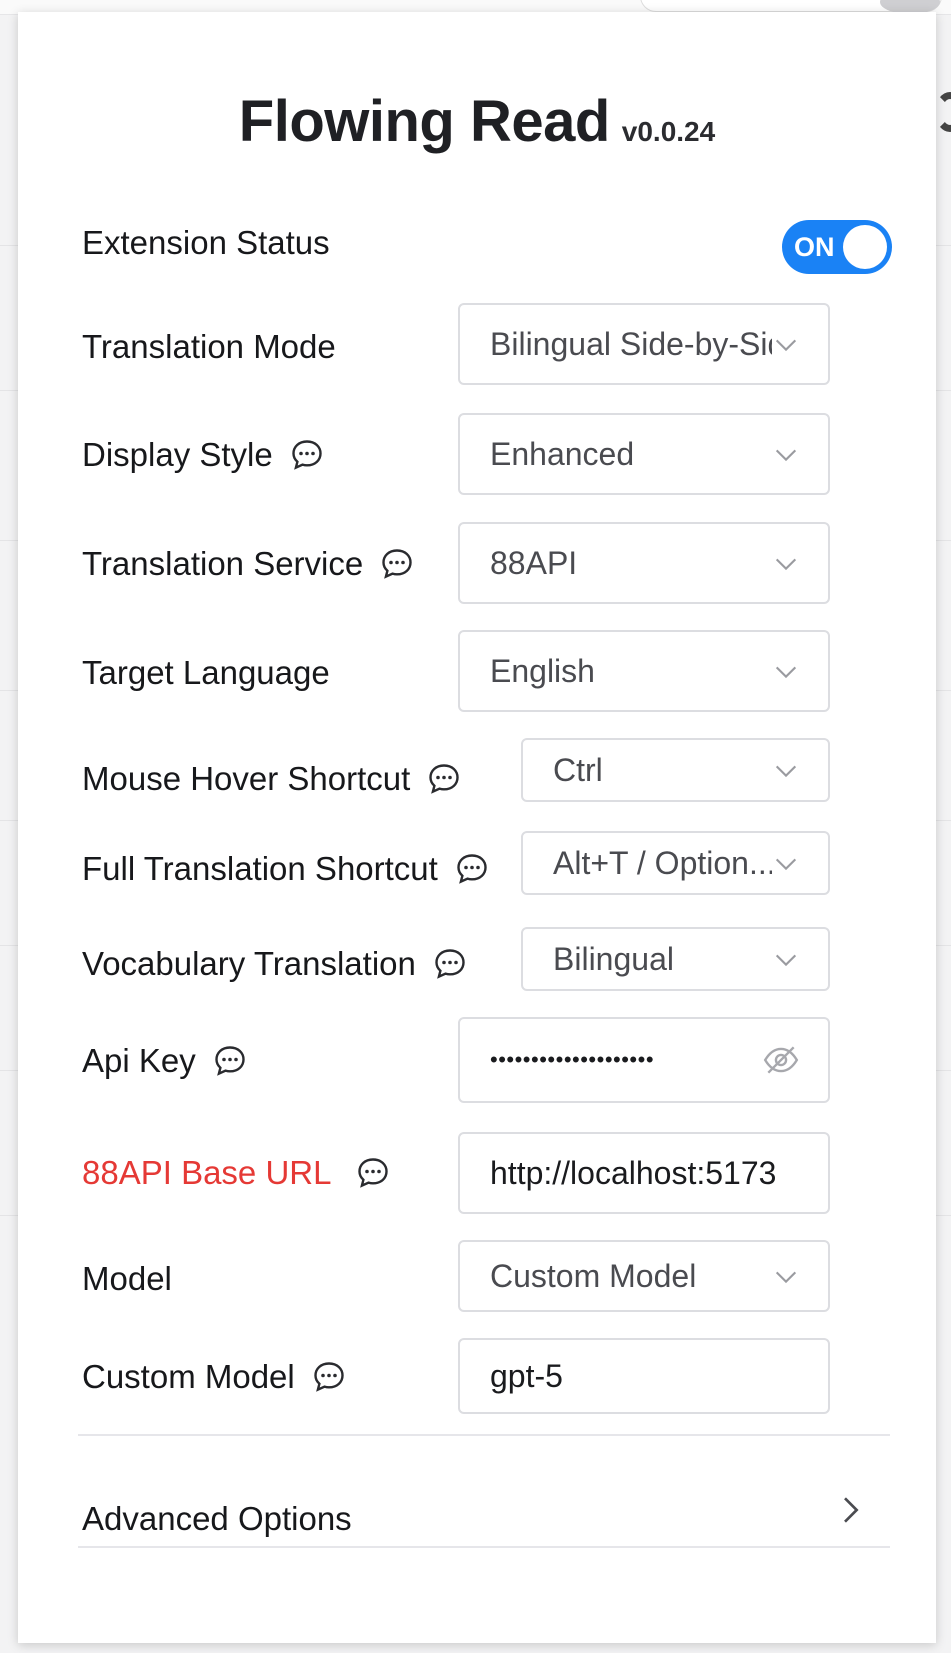 The height and width of the screenshot is (1653, 951). I want to click on api-key-text: Api Key, so click(139, 1060).